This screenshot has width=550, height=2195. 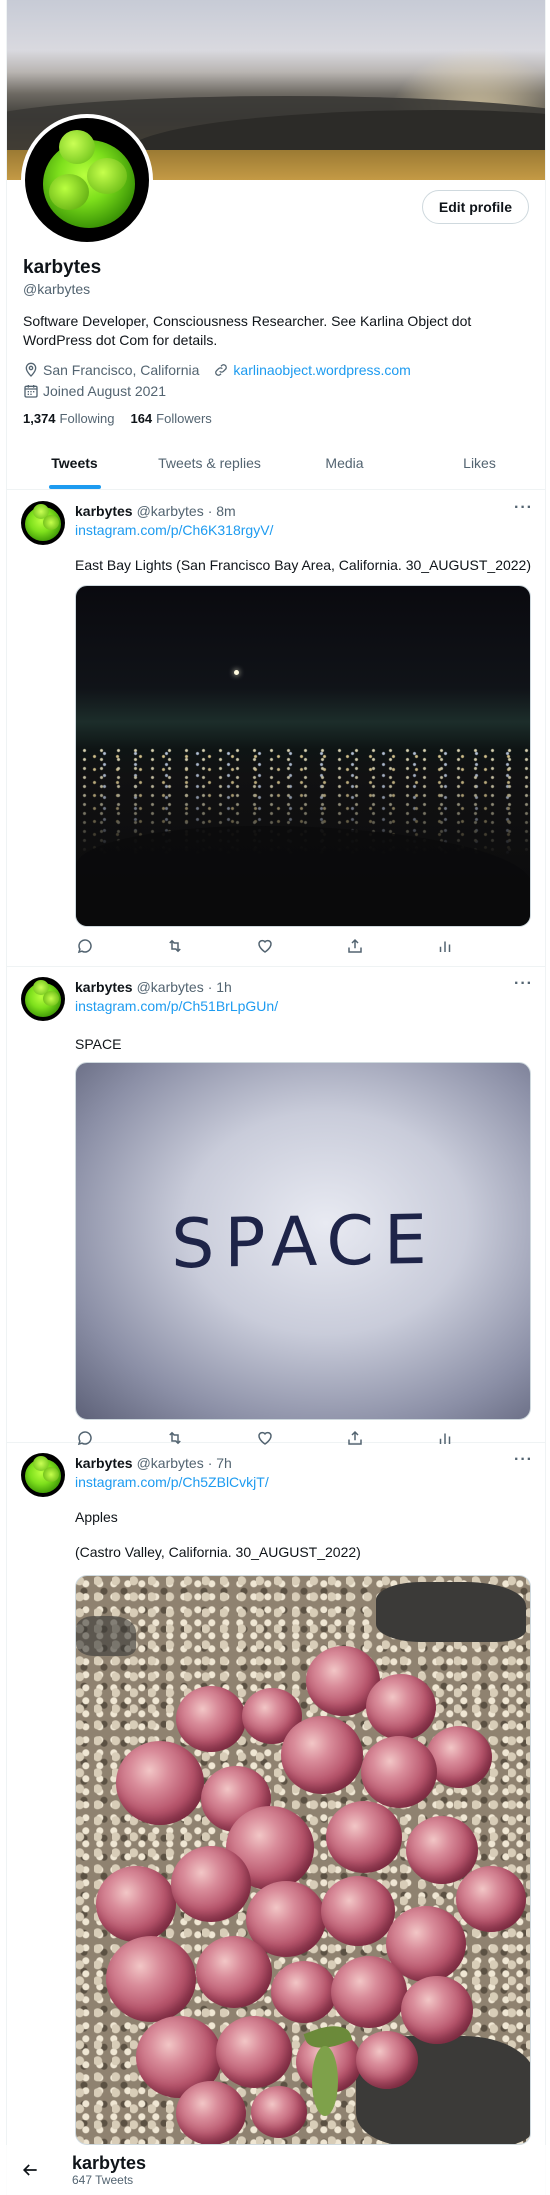 What do you see at coordinates (176, 1006) in the screenshot?
I see `tweet-link: instagram.com/p/Ch51BrLpGUn/` at bounding box center [176, 1006].